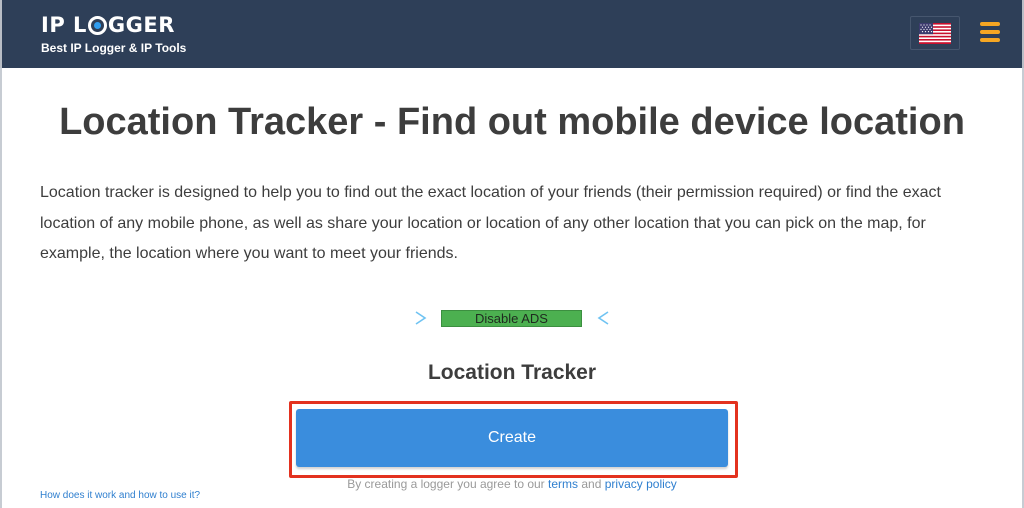 Image resolution: width=1024 pixels, height=508 pixels. Describe the element at coordinates (990, 40) in the screenshot. I see `menu-bar-bottom` at that location.